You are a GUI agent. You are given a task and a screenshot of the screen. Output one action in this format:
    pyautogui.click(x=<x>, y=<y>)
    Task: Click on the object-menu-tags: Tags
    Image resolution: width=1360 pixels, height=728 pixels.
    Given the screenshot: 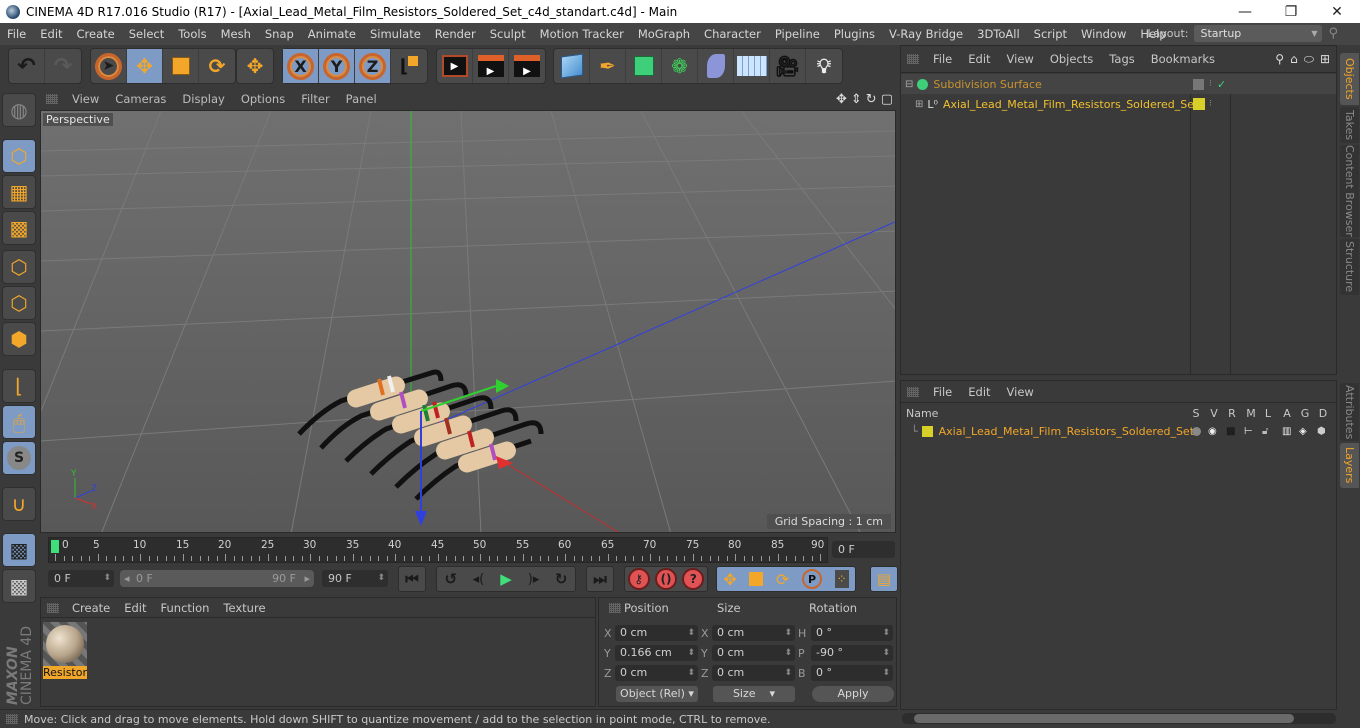 What is the action you would take?
    pyautogui.click(x=1121, y=59)
    